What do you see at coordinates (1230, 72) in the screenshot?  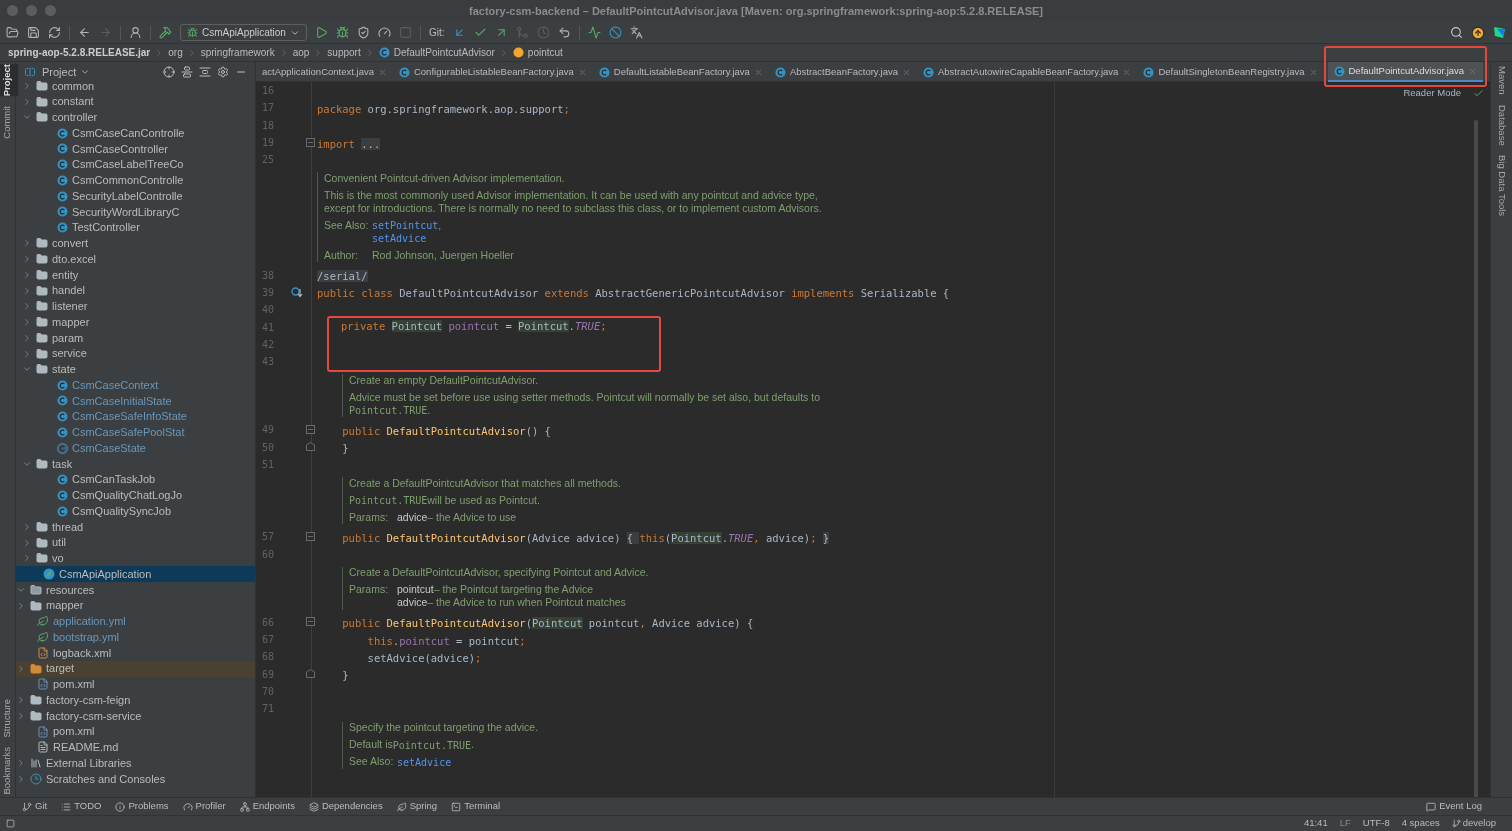 I see `editor-tab: DefaultSingletonBeanRegistry.java` at bounding box center [1230, 72].